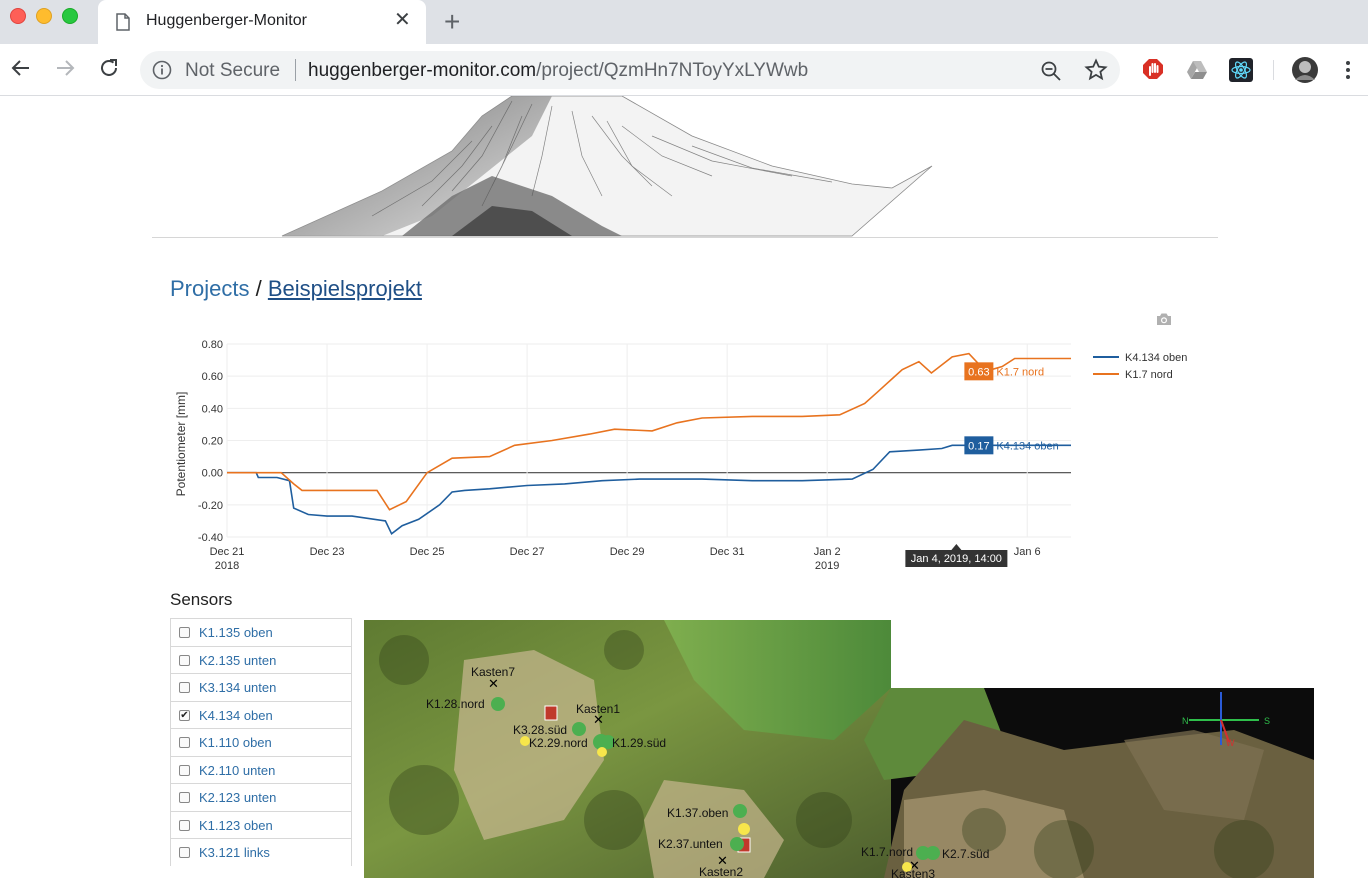  Describe the element at coordinates (162, 70) in the screenshot. I see `info-icon` at that location.